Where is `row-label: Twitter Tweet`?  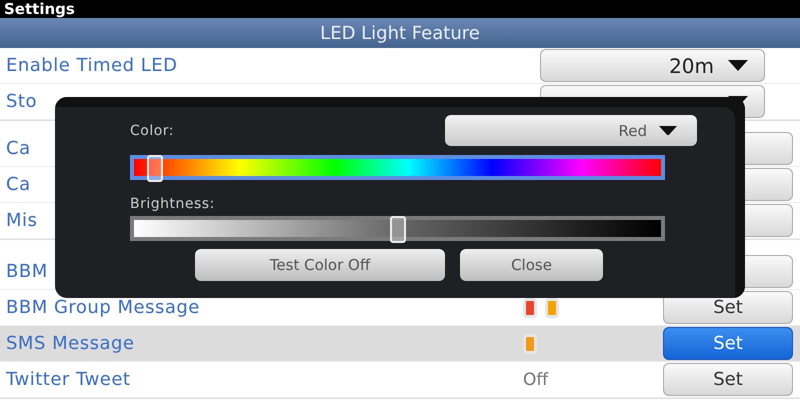
row-label: Twitter Tweet is located at coordinates (68, 379).